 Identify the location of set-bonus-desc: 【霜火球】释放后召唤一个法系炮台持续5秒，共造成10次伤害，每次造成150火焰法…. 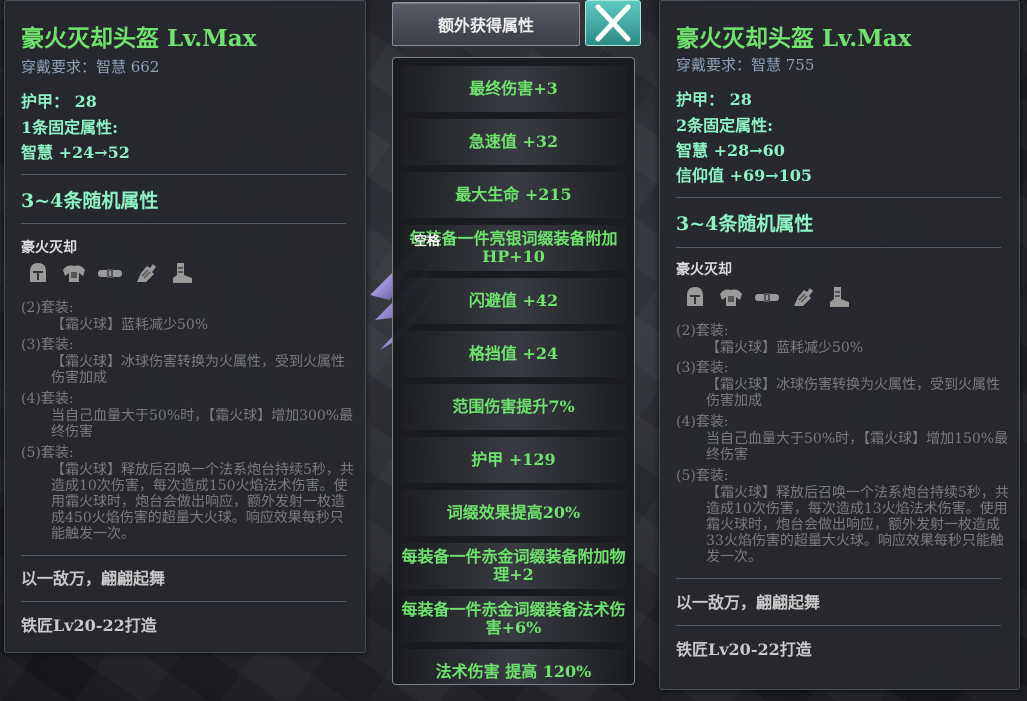
(202, 502).